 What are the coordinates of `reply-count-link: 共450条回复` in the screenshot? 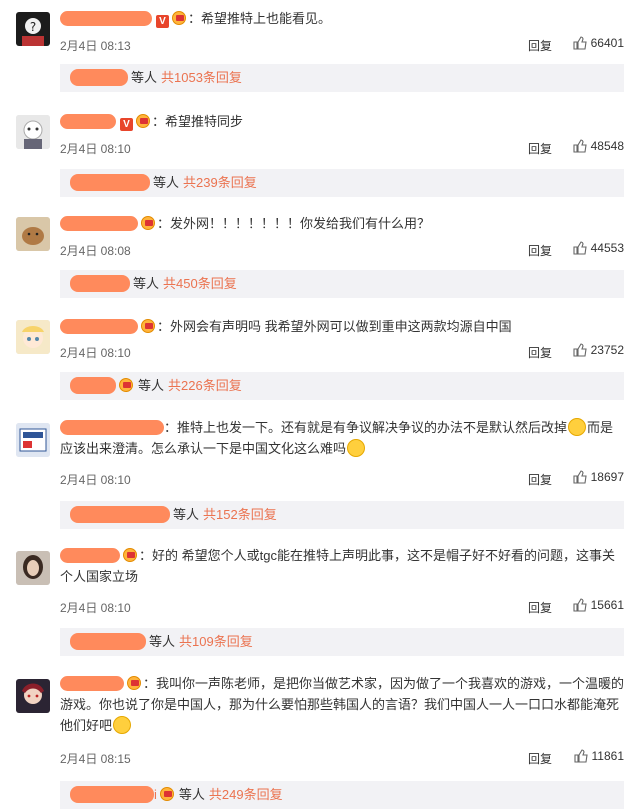 It's located at (200, 283).